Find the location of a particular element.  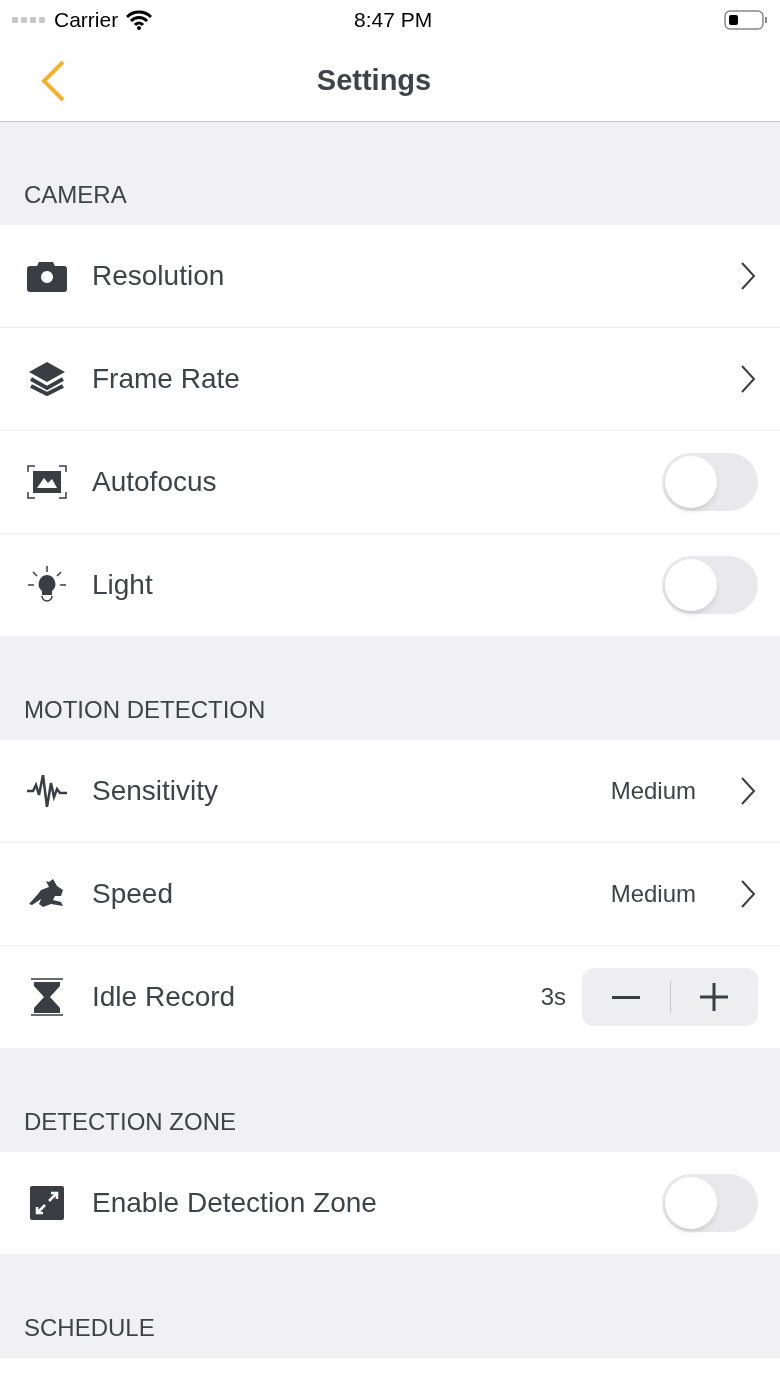

waveform-icon is located at coordinates (47, 791).